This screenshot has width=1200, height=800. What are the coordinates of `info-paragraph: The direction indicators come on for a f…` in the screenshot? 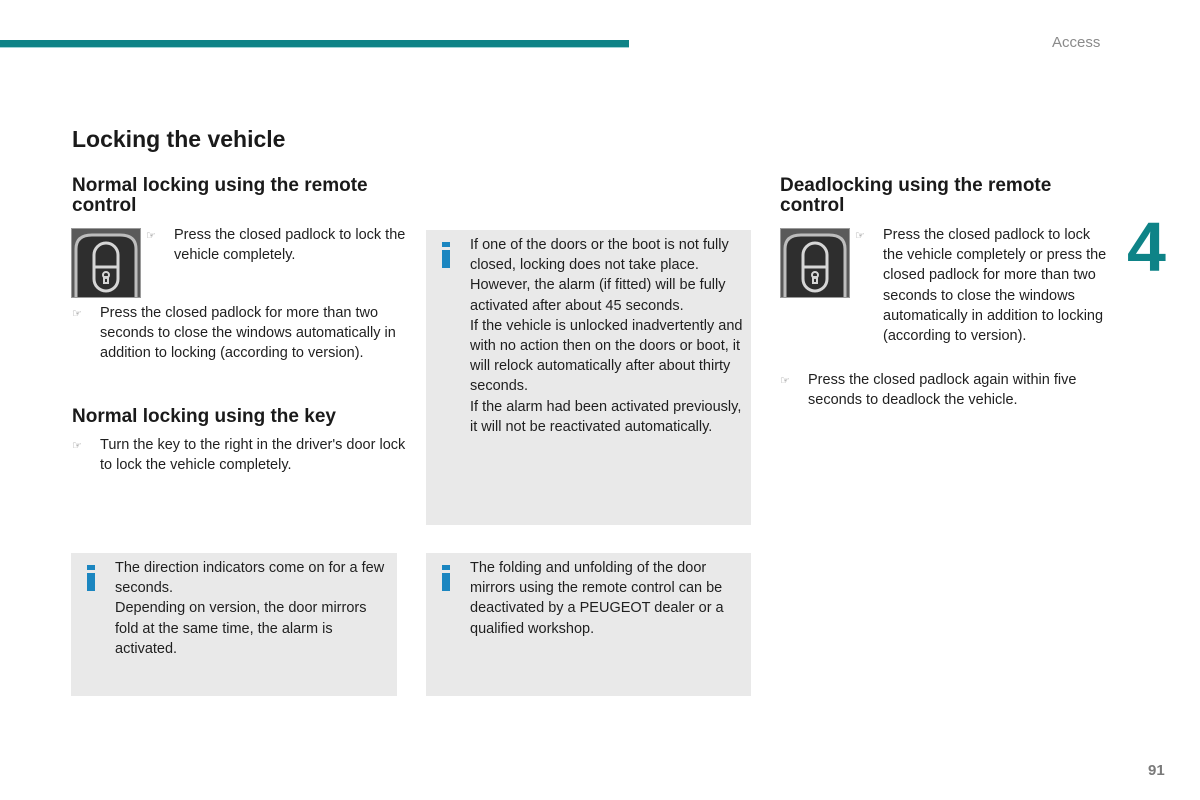 It's located at (250, 578).